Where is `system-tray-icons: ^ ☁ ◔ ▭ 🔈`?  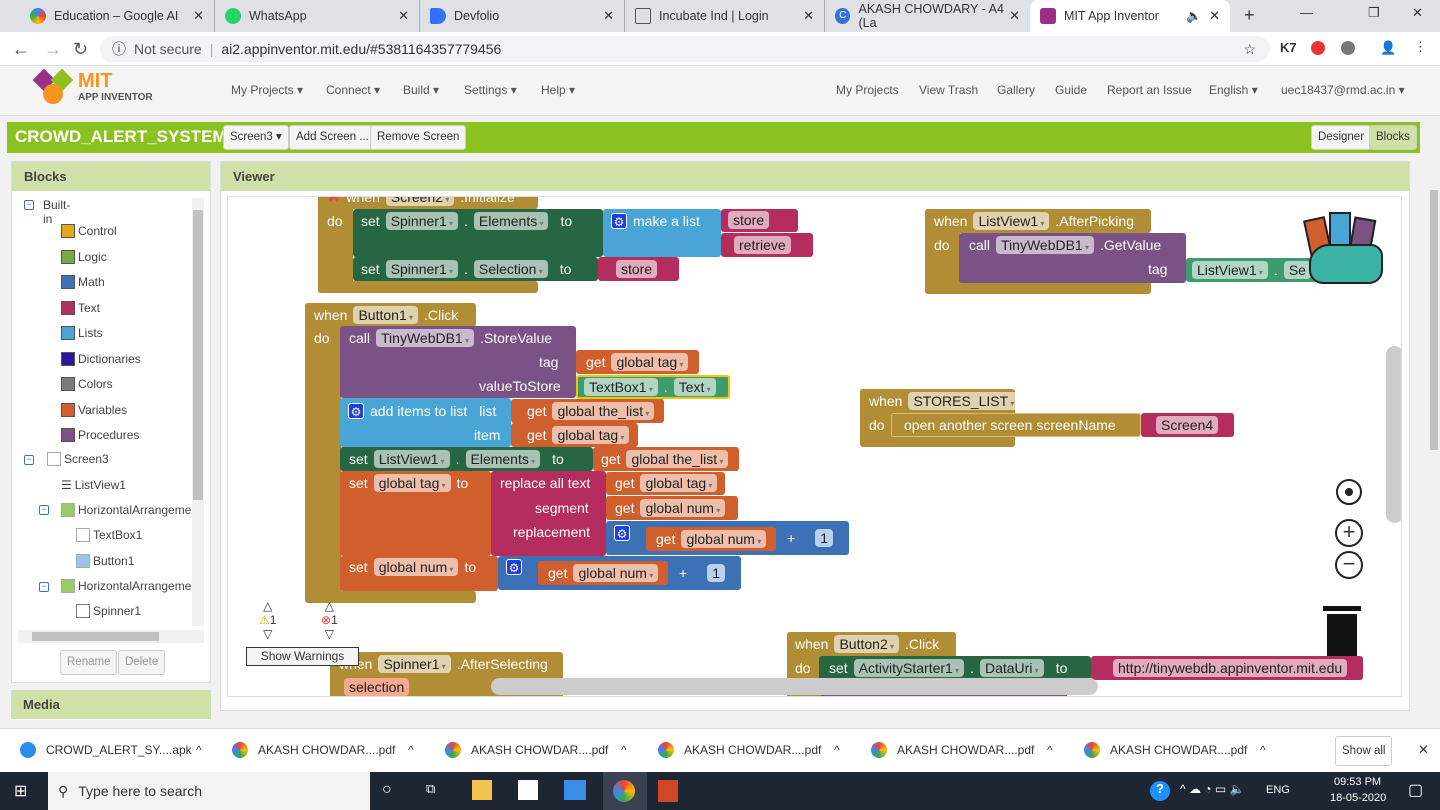 system-tray-icons: ^ ☁ ◔ ▭ 🔈 is located at coordinates (1212, 789).